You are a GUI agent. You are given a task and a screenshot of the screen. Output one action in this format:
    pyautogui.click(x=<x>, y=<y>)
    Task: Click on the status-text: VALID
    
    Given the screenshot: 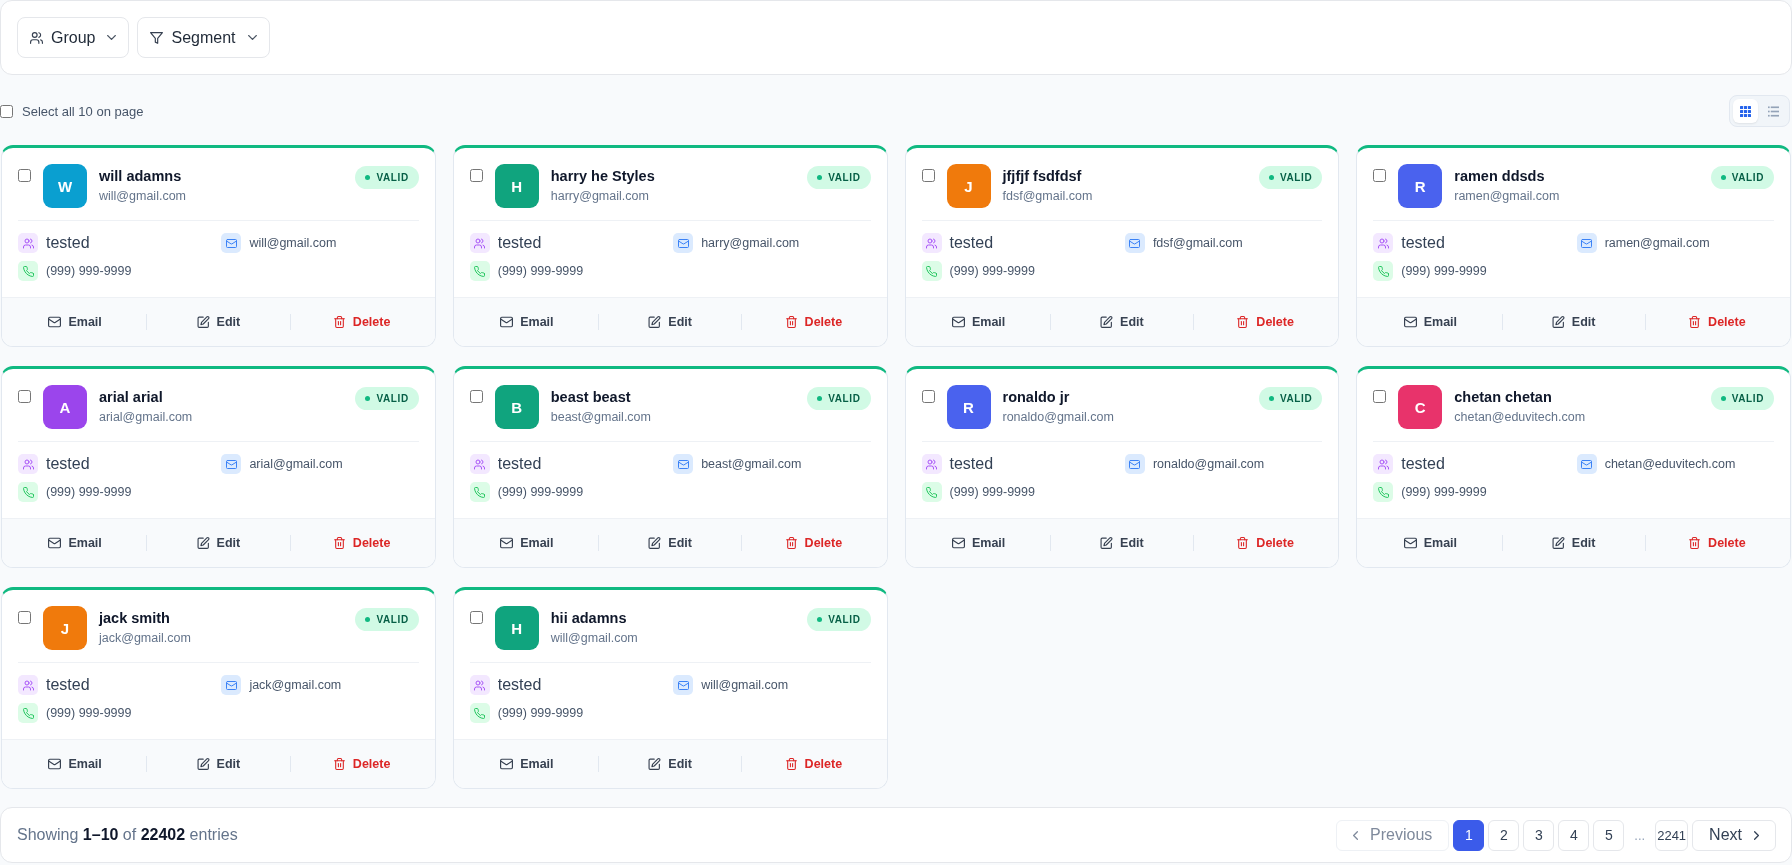 What is the action you would take?
    pyautogui.click(x=1747, y=177)
    